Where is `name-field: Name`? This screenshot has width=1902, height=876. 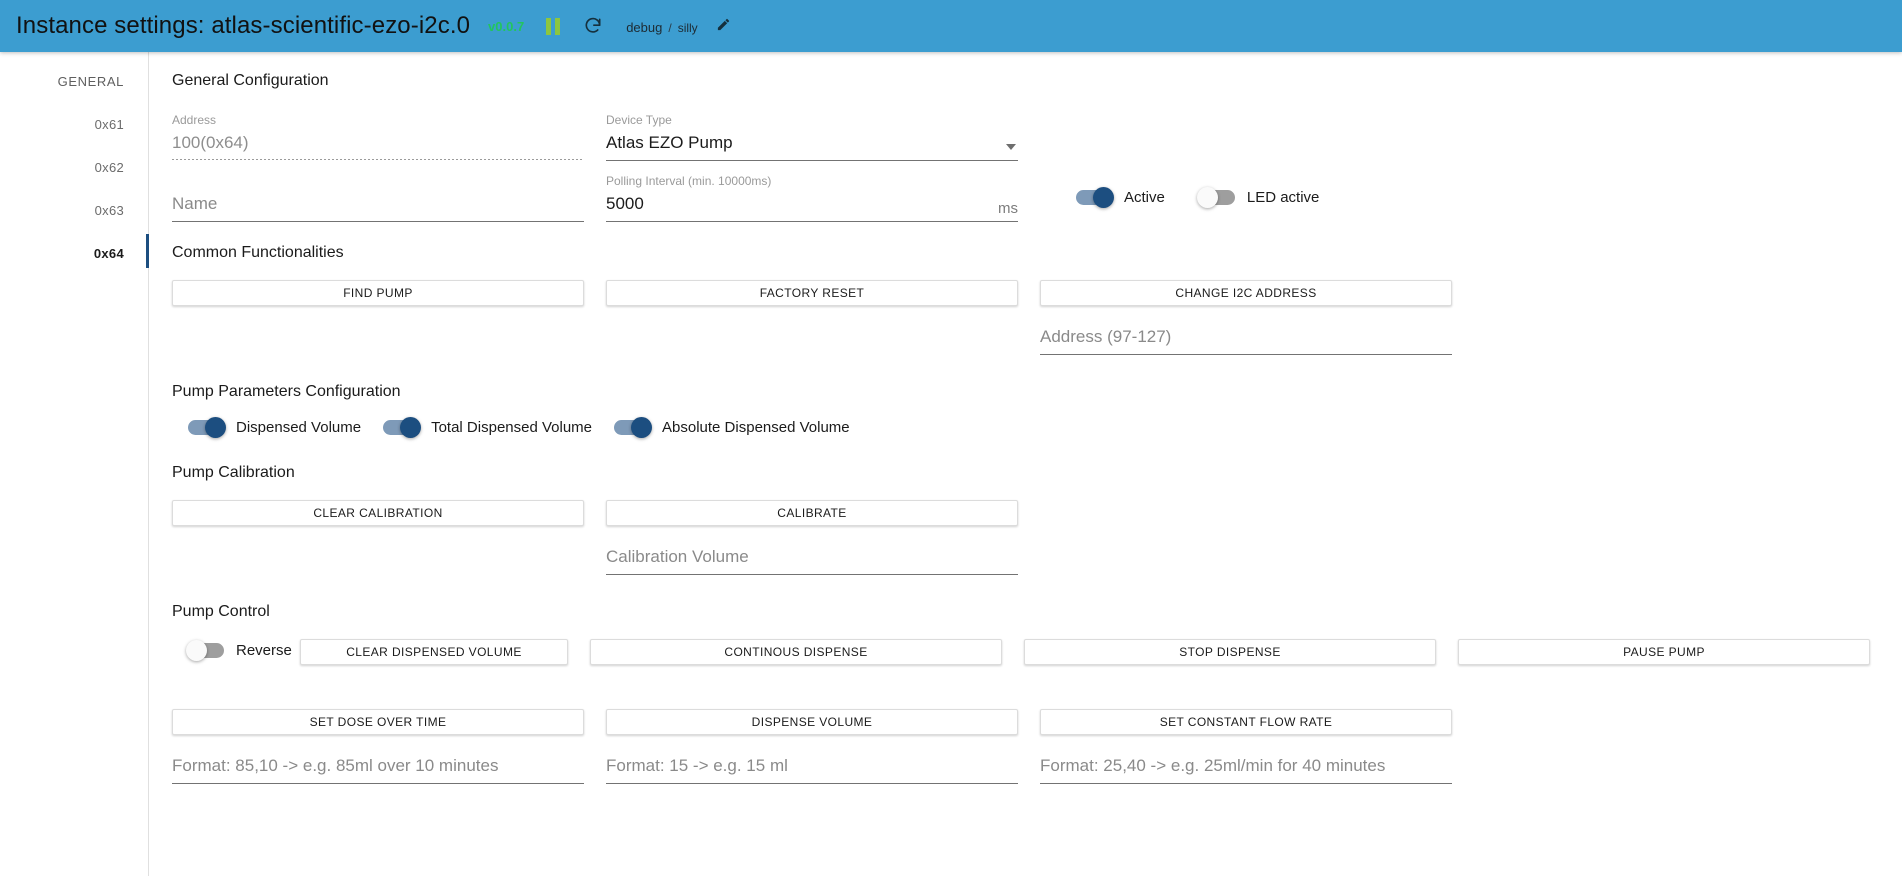
name-field: Name is located at coordinates (378, 197).